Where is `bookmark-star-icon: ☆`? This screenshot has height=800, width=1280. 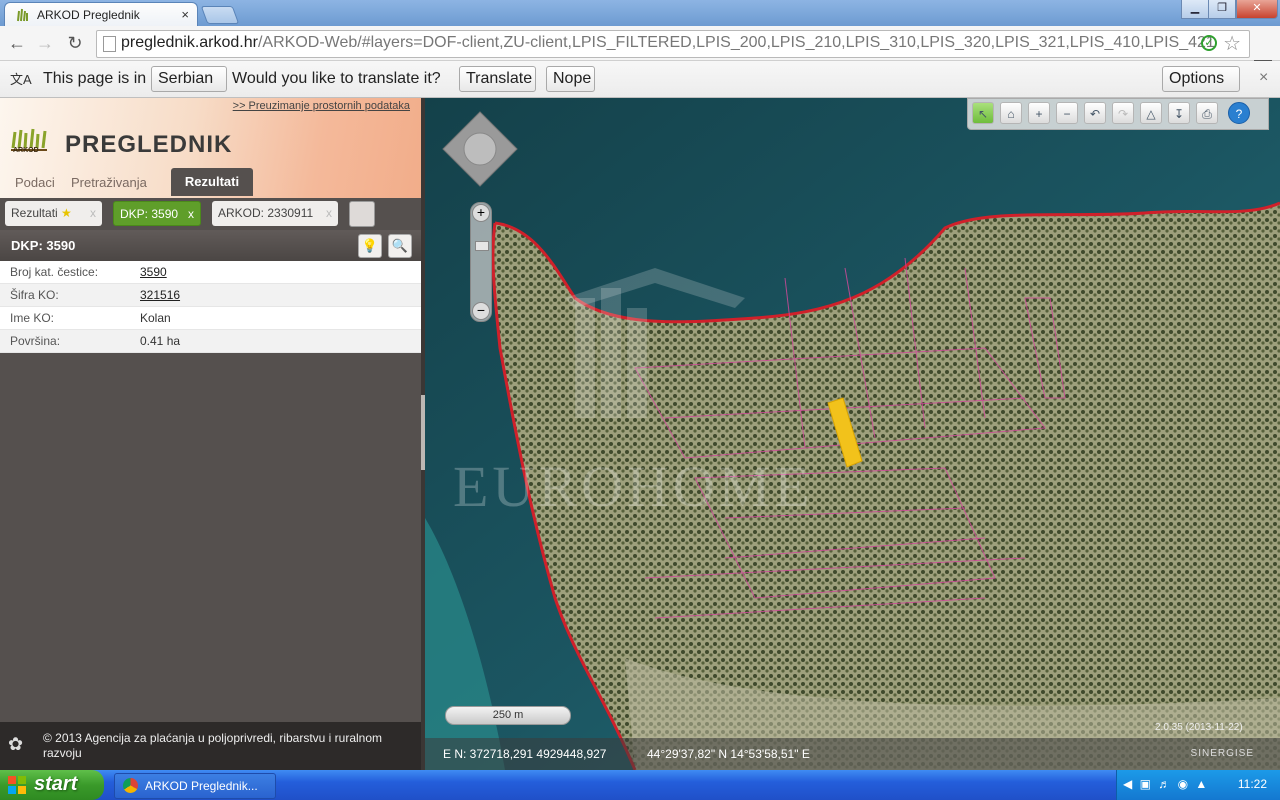 bookmark-star-icon: ☆ is located at coordinates (1232, 43).